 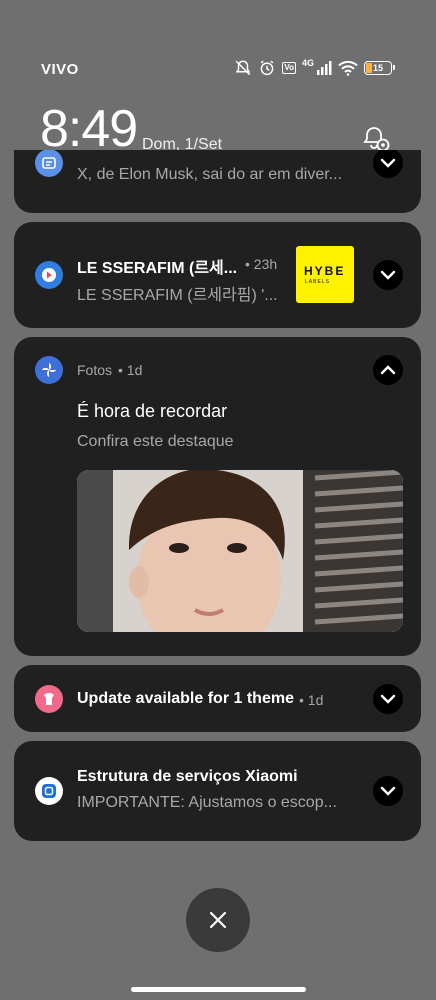 I want to click on battery-level: 15, so click(x=377, y=67).